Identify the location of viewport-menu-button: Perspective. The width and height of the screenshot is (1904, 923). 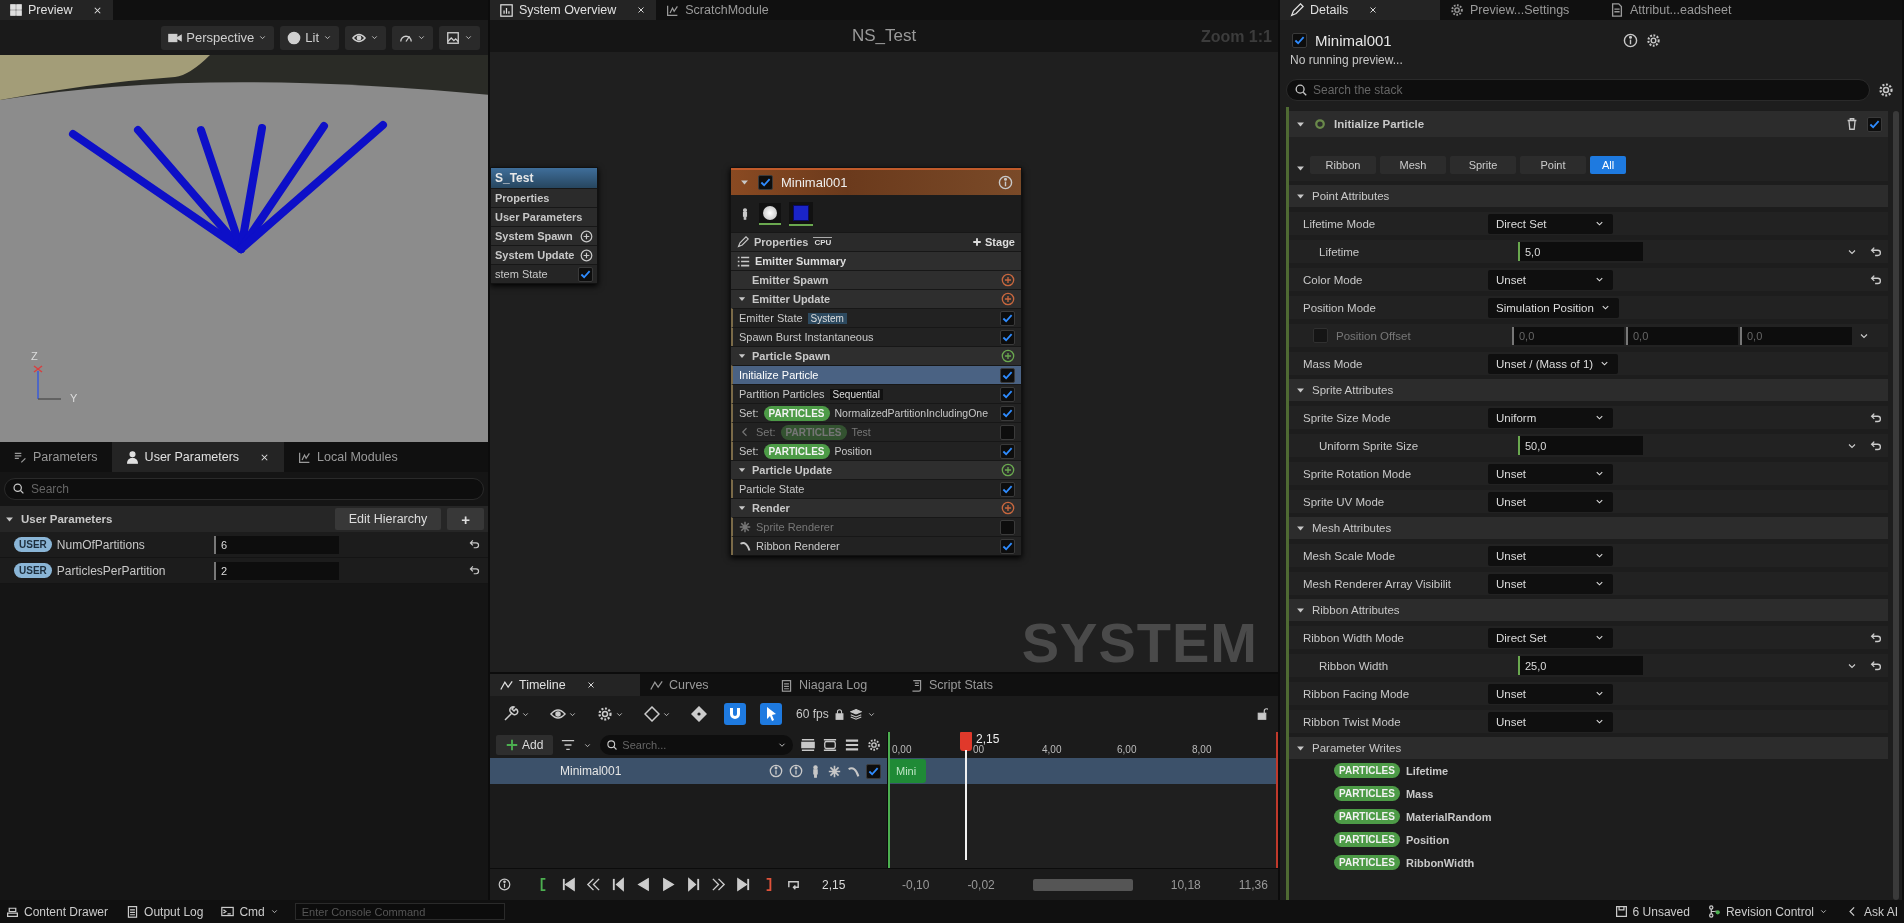
(218, 37).